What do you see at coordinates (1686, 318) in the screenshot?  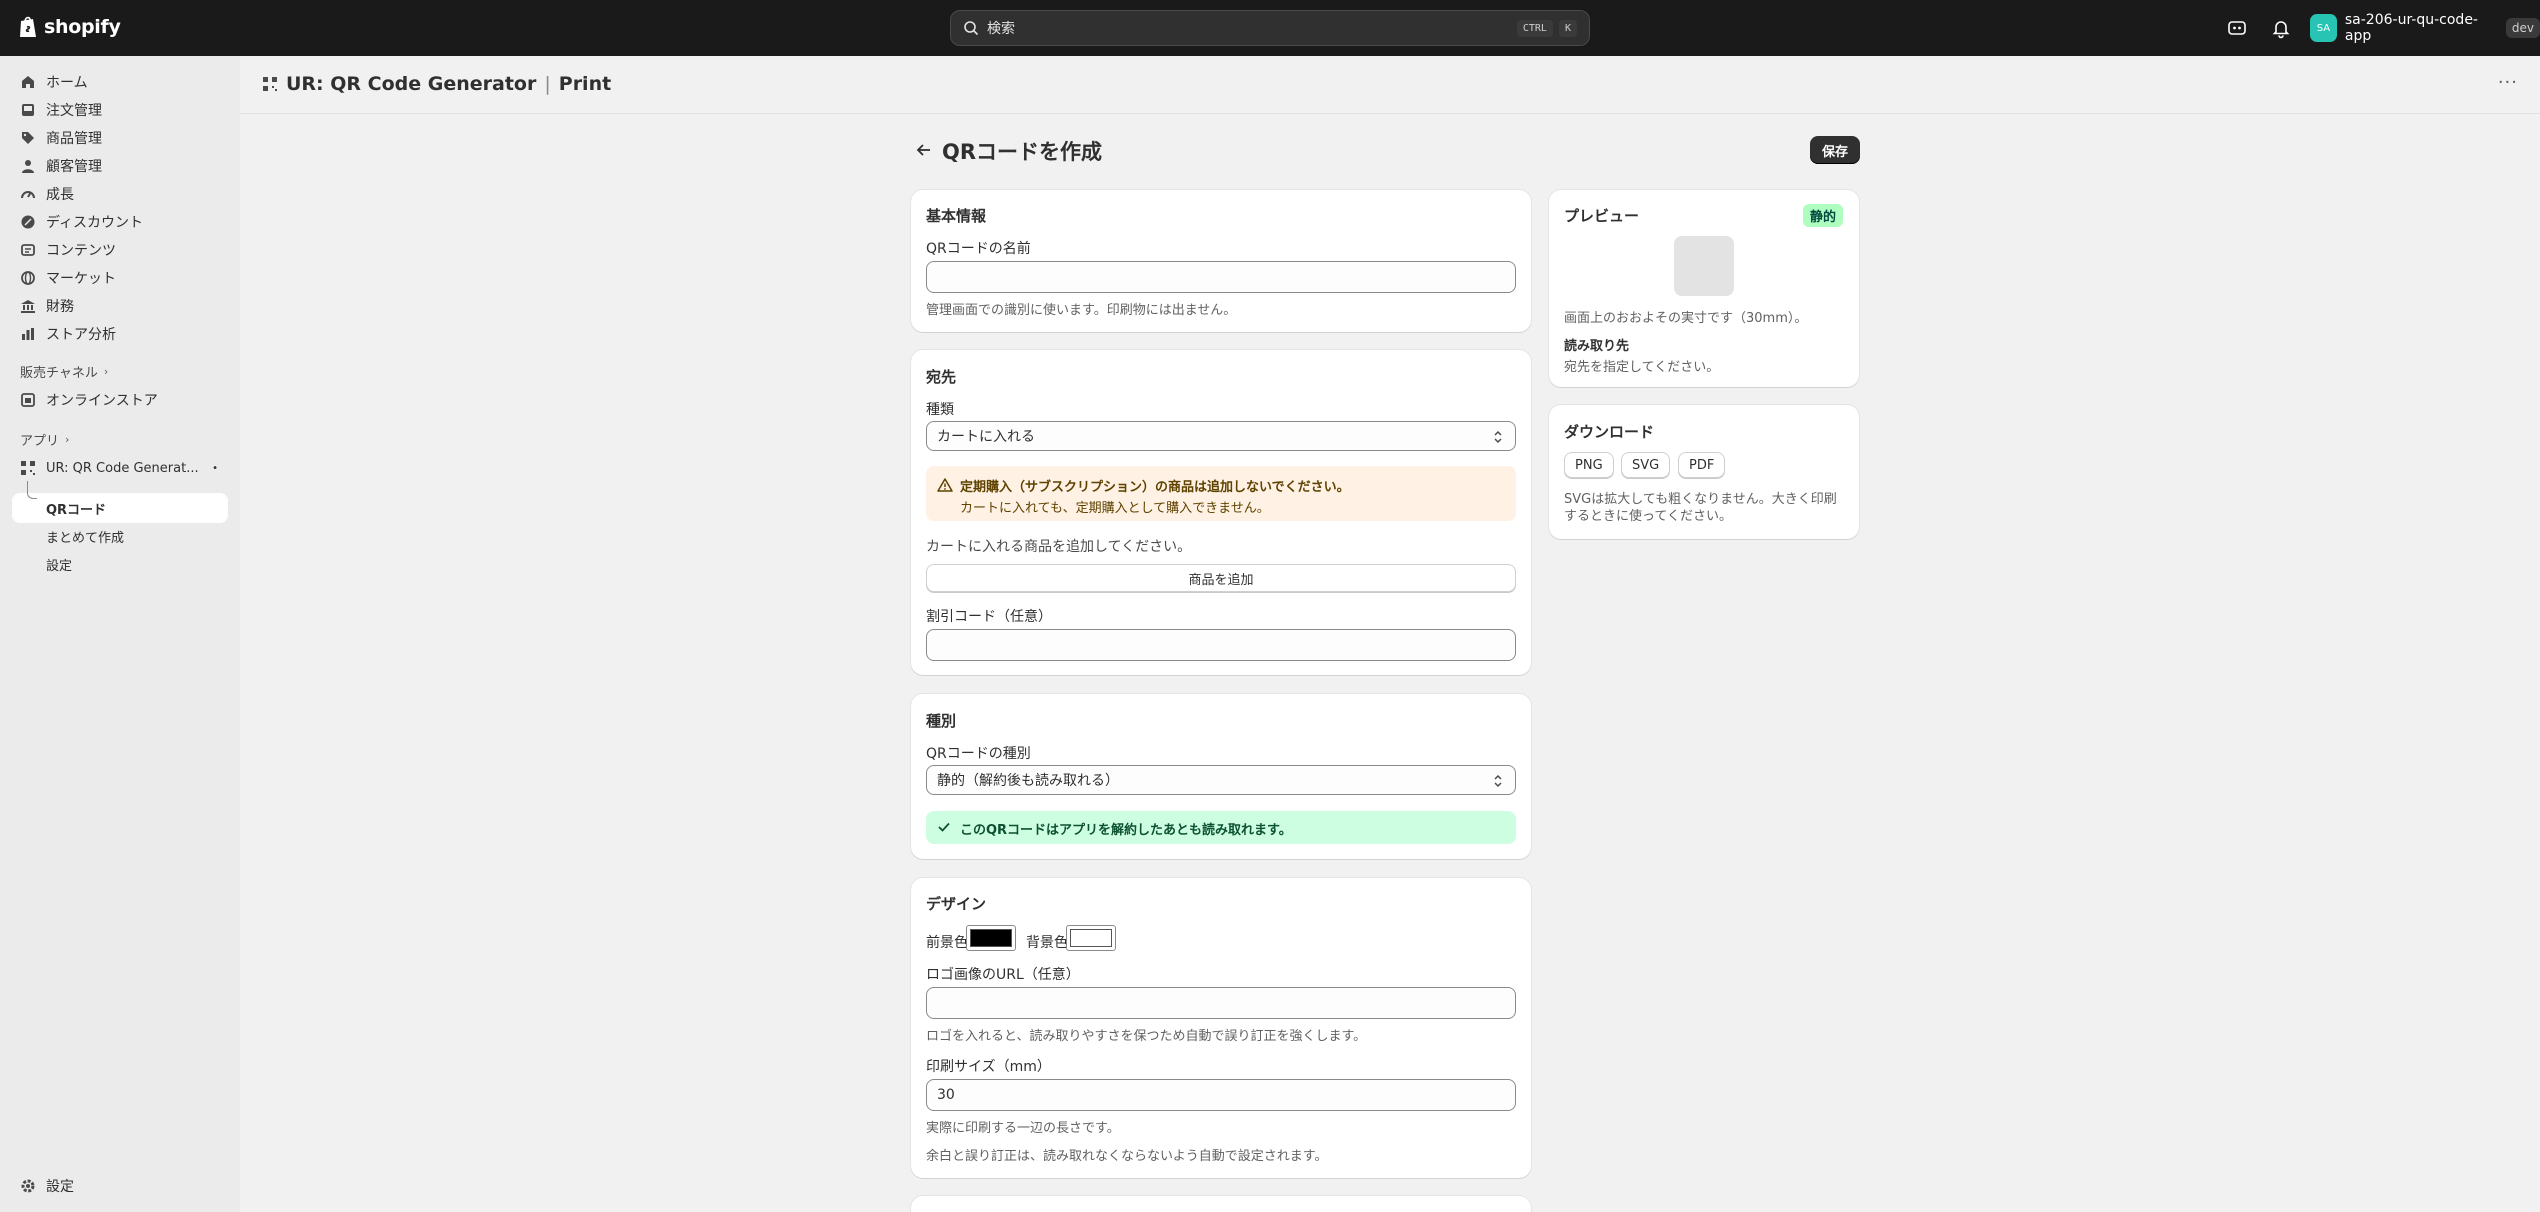 I see `preview-size-note: 画面上のおおよその実寸です（30mm）。` at bounding box center [1686, 318].